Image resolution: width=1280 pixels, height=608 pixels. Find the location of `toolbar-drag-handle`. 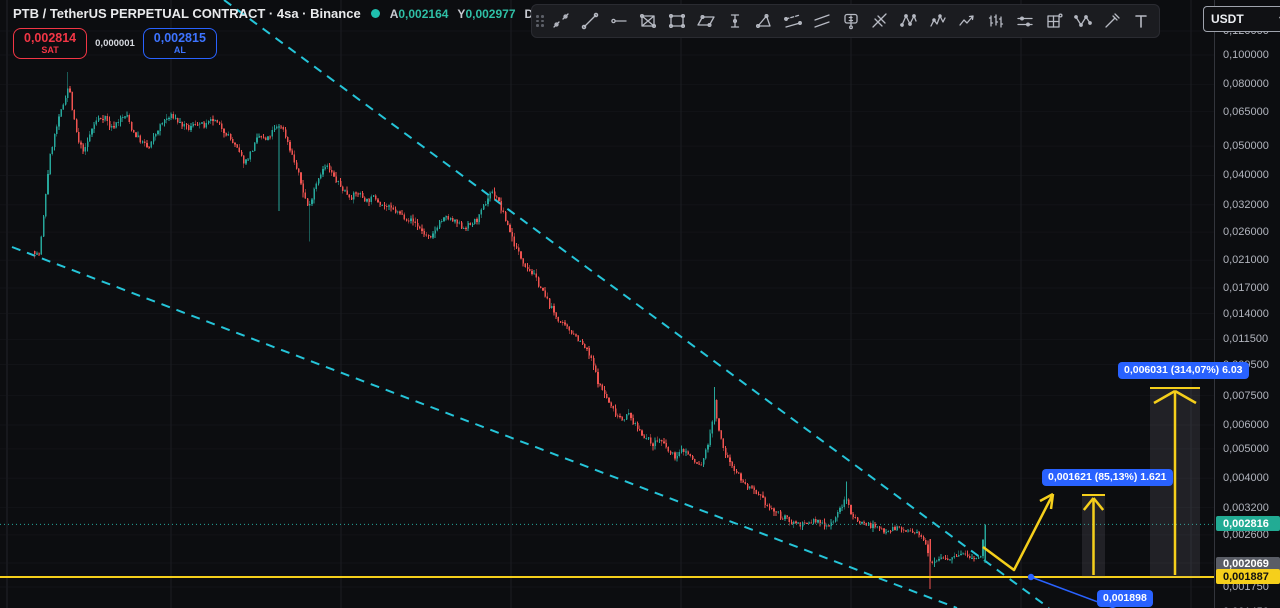

toolbar-drag-handle is located at coordinates (540, 21).